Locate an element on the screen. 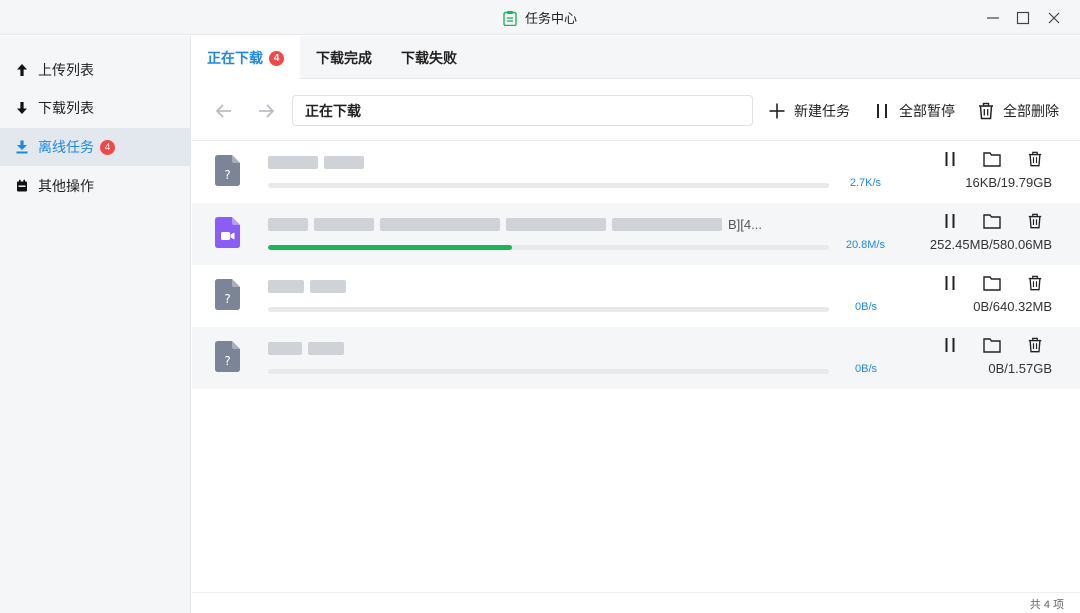 The image size is (1080, 613). forward-button is located at coordinates (266, 111).